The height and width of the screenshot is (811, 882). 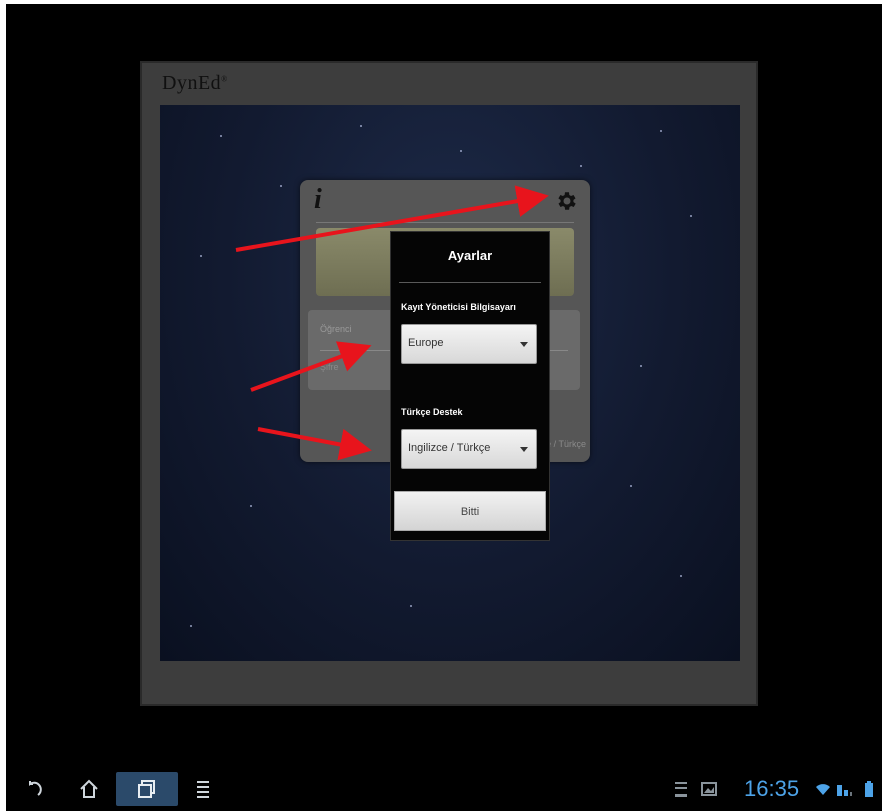 I want to click on turkish-support-label: Türkçe Destek, so click(x=432, y=412).